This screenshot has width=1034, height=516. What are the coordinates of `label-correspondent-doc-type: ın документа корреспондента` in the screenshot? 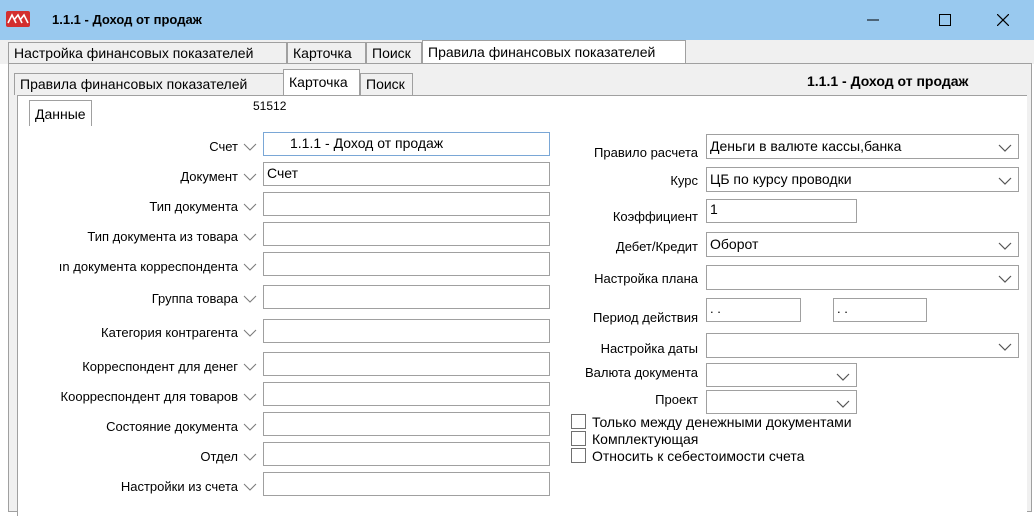 It's located at (148, 266).